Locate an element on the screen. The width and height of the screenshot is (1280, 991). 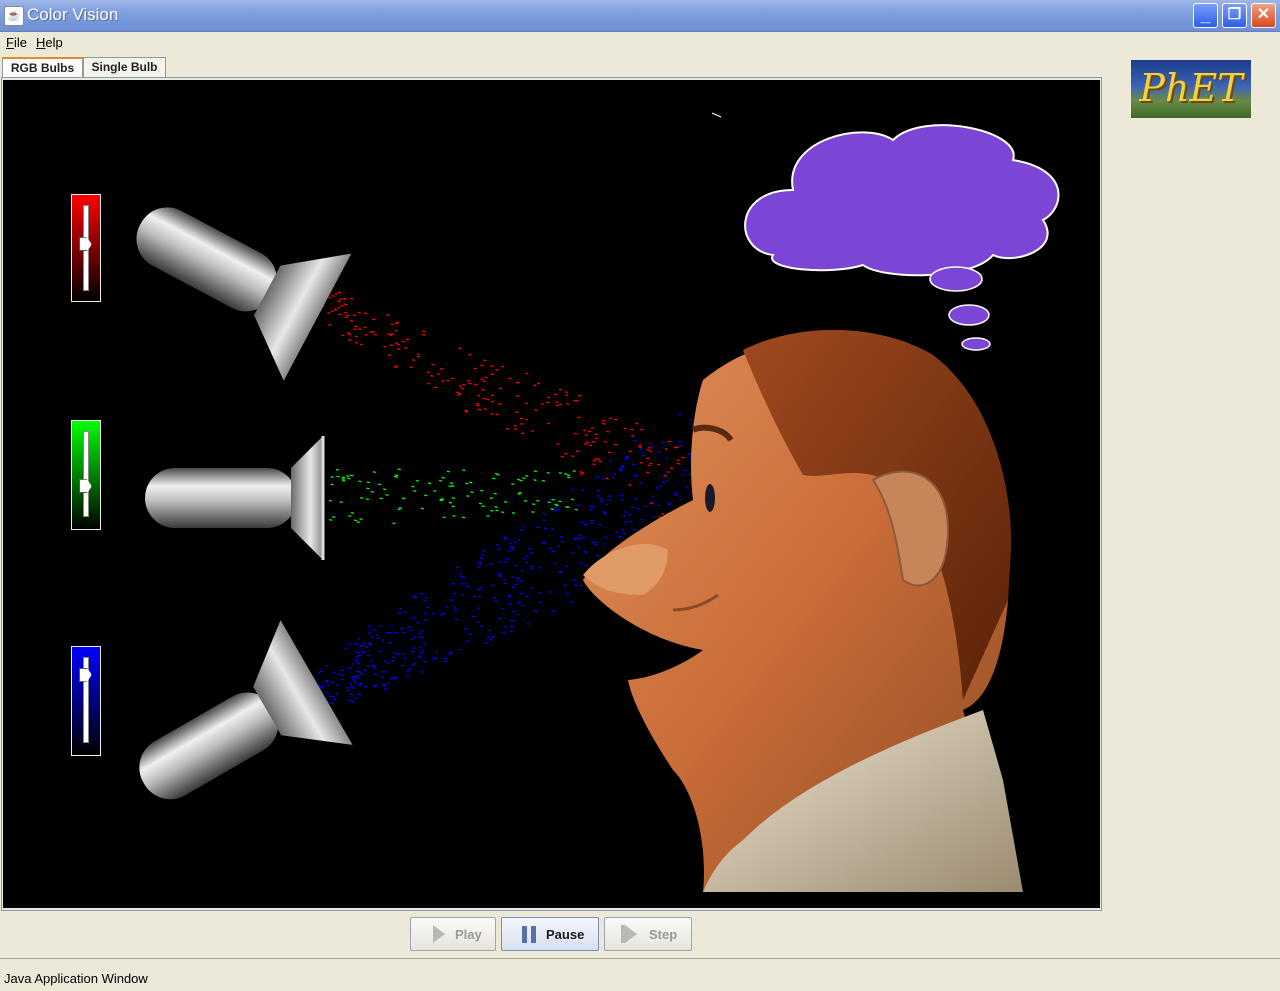
minimize-button: _ is located at coordinates (1205, 15).